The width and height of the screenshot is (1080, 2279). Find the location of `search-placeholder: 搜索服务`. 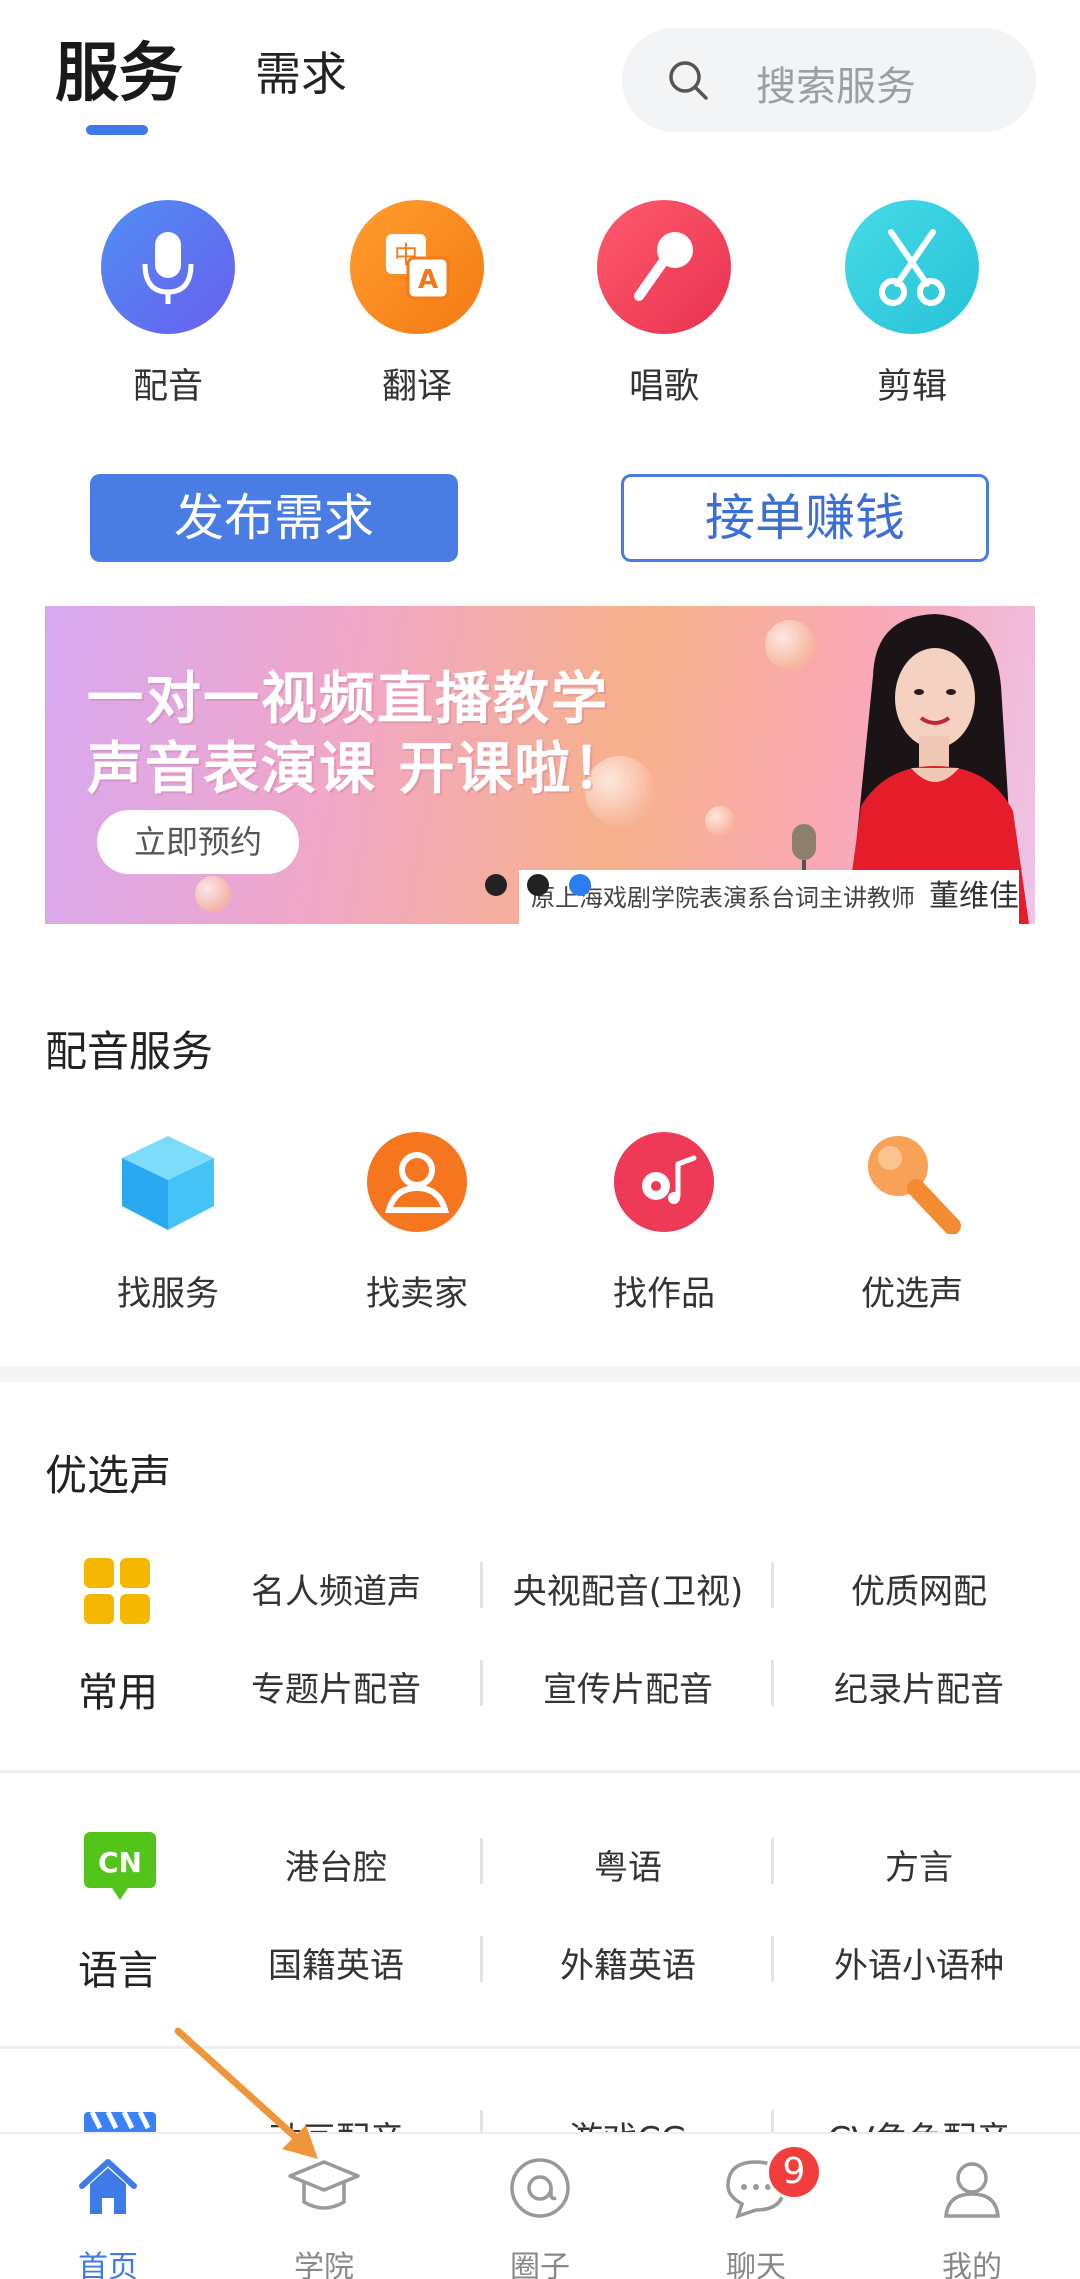

search-placeholder: 搜索服务 is located at coordinates (836, 87).